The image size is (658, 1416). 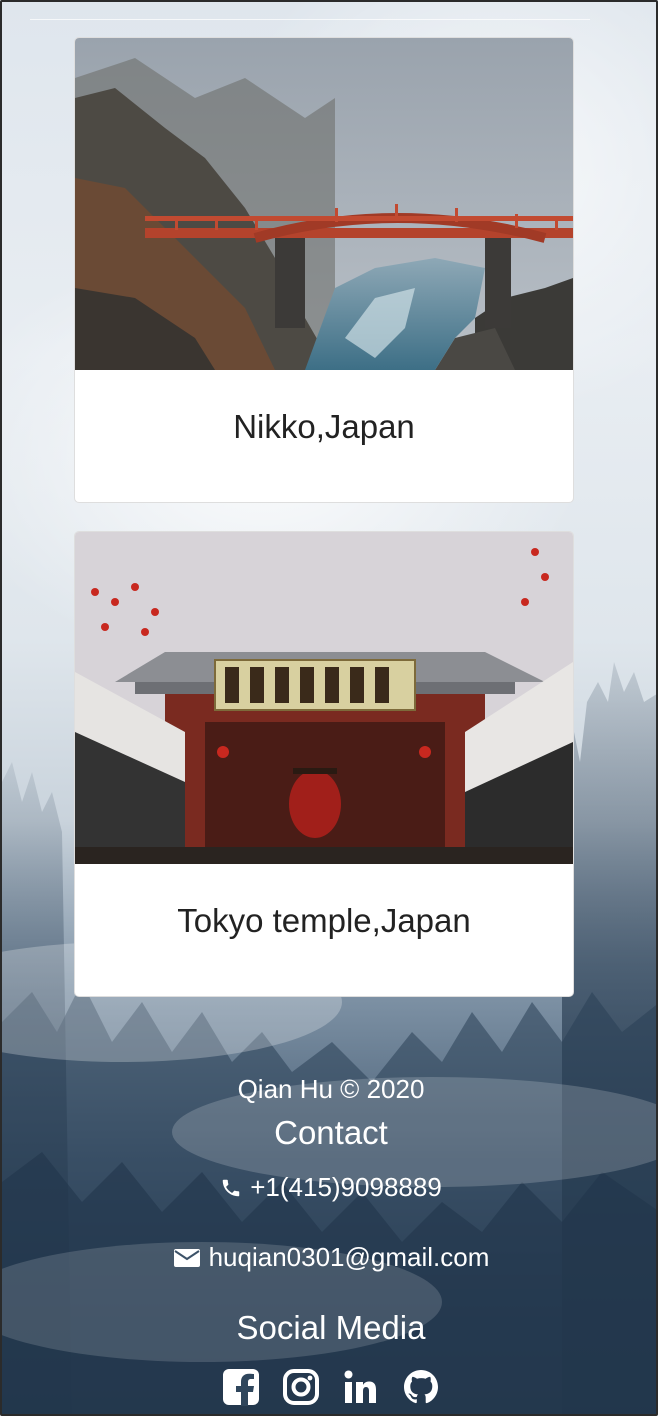 What do you see at coordinates (241, 1387) in the screenshot?
I see `facebook-icon` at bounding box center [241, 1387].